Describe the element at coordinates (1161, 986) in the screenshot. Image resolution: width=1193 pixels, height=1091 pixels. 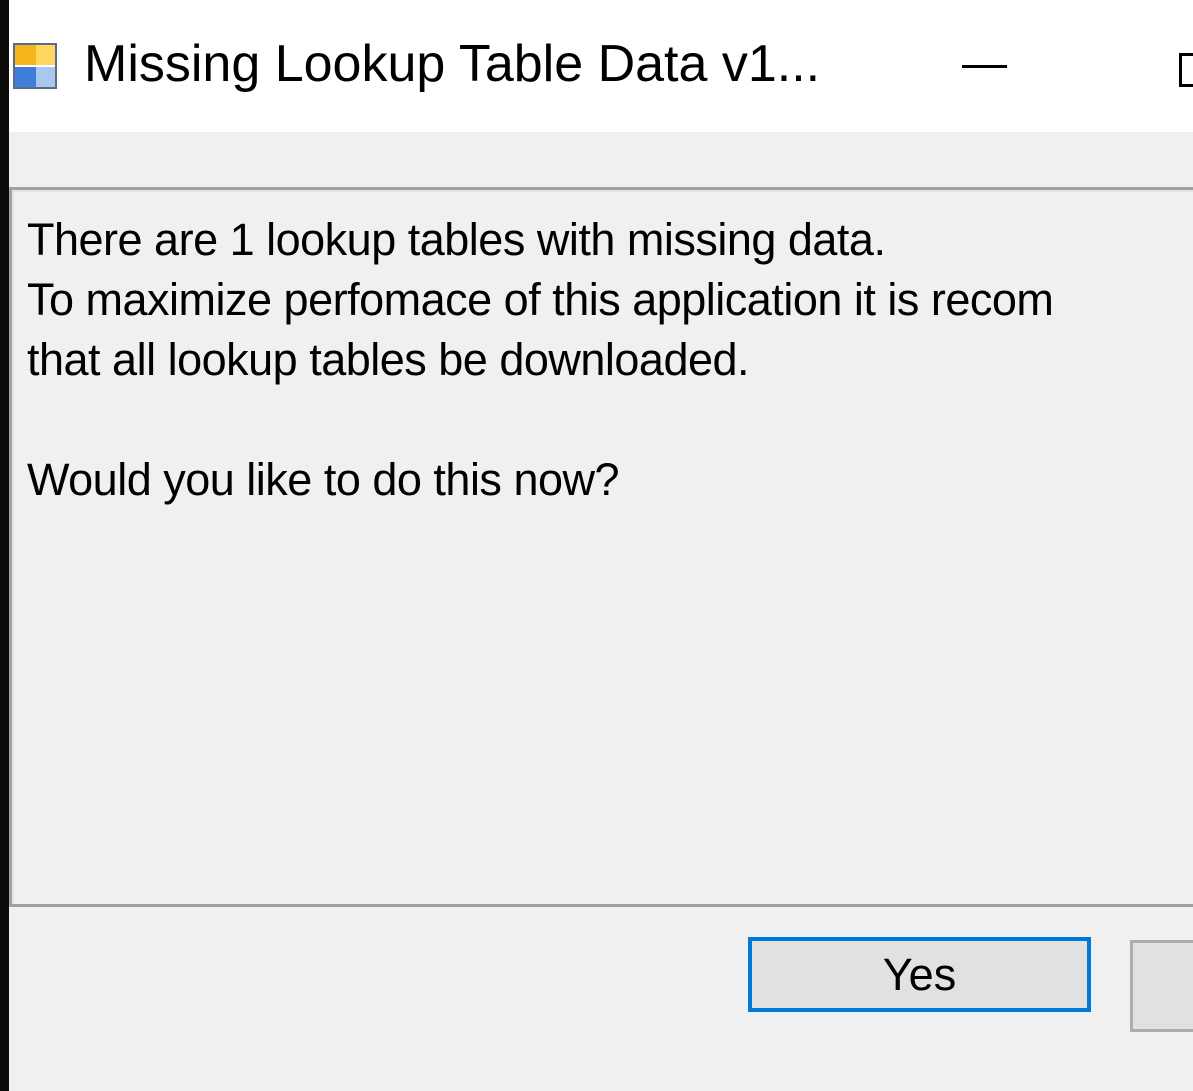
I see `no-button` at that location.